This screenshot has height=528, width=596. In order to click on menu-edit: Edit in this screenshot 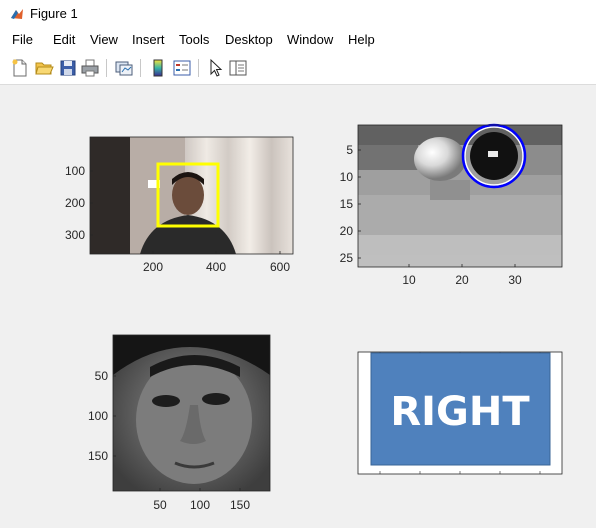, I will do `click(64, 39)`.